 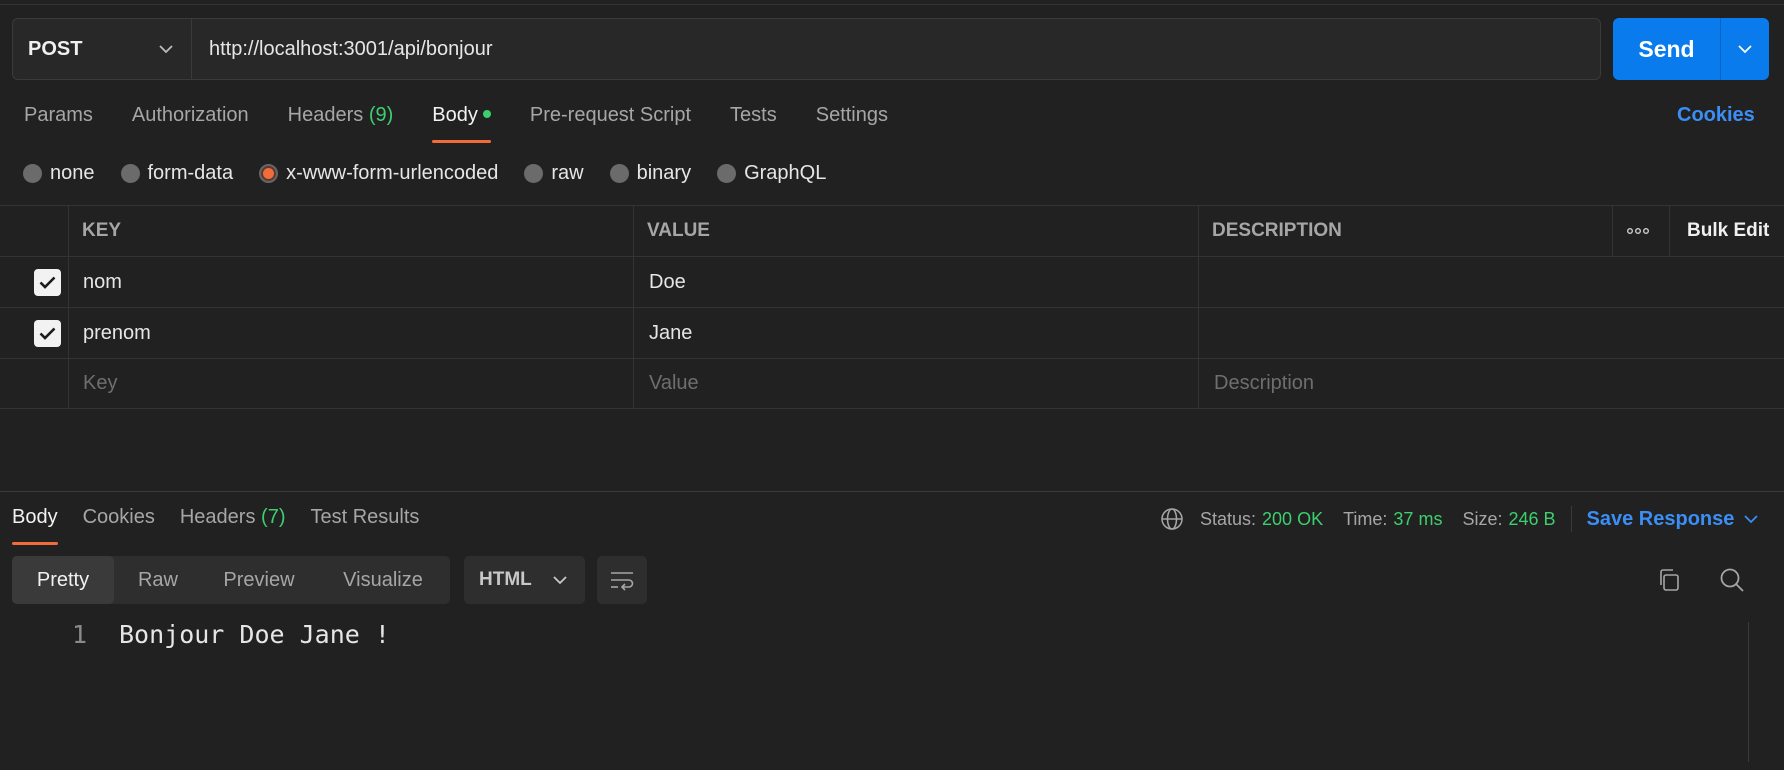 I want to click on language-select: HTML, so click(x=524, y=580).